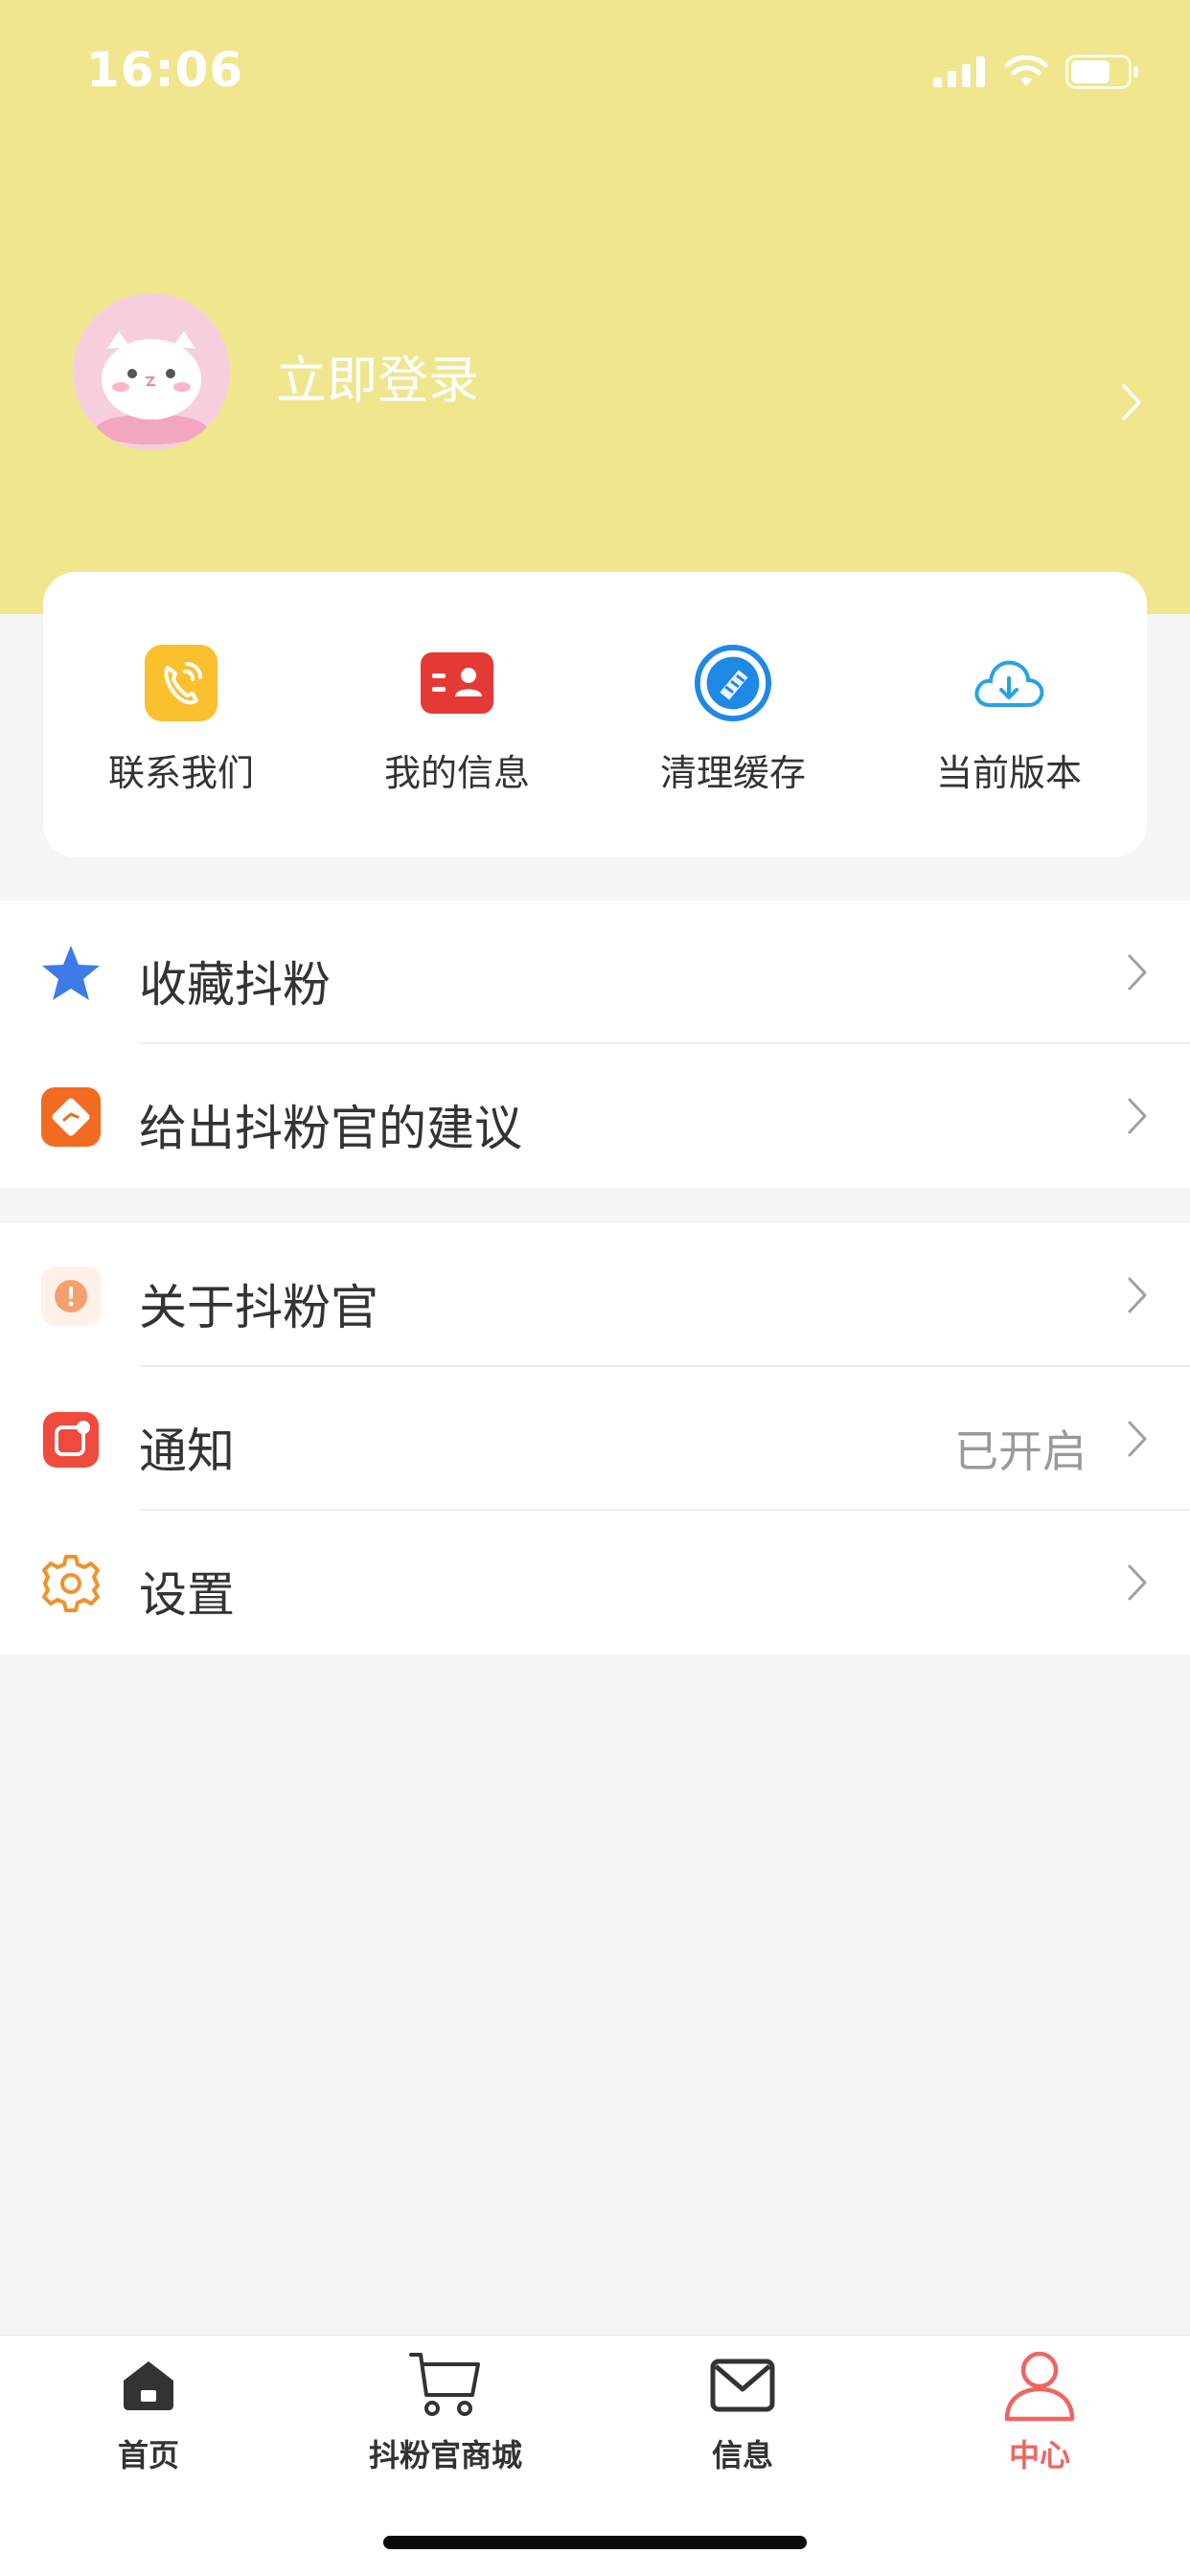 This screenshot has width=1190, height=2576. I want to click on tab-messages: 信息, so click(743, 2412).